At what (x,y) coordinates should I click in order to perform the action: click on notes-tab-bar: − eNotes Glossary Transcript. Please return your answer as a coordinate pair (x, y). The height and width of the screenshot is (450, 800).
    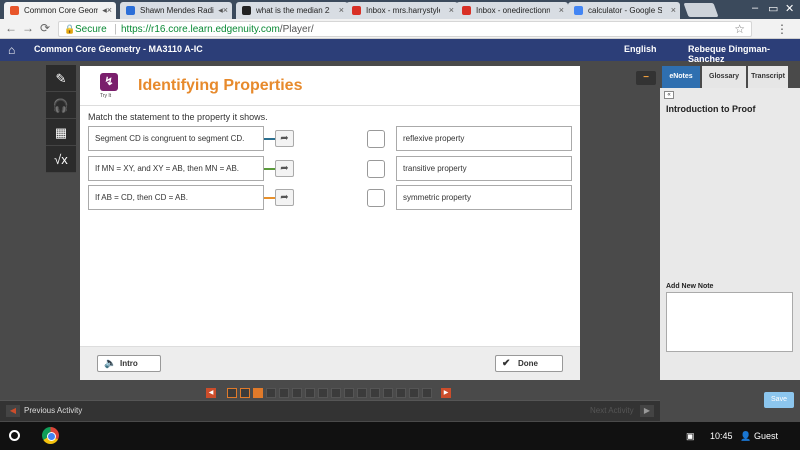
    Looking at the image, I should click on (718, 77).